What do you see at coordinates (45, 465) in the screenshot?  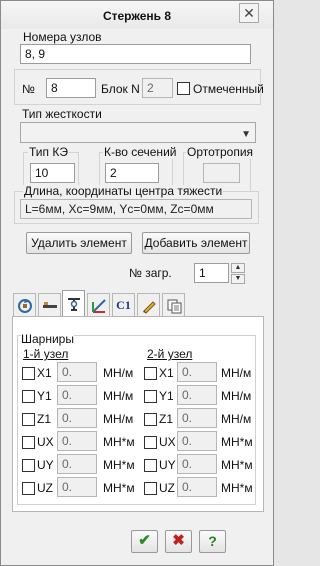 I see `node1-uy-label: UY` at bounding box center [45, 465].